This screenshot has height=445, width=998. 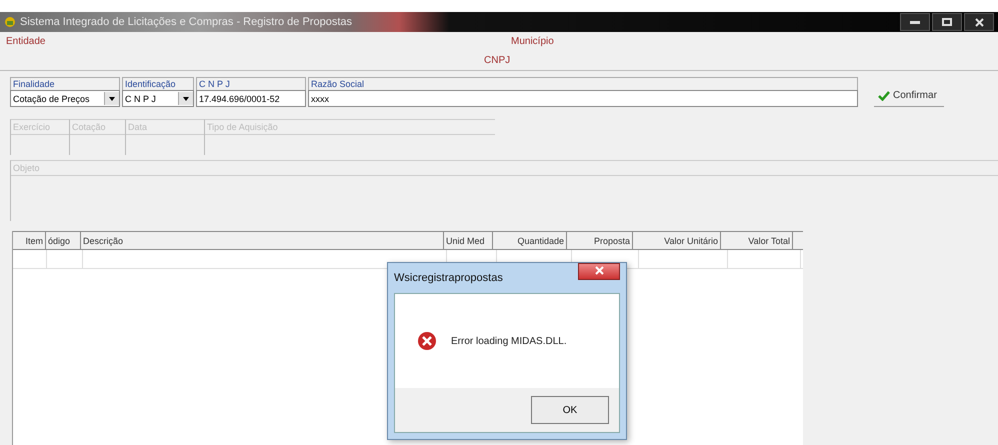 I want to click on column-header: Quantidade, so click(x=530, y=240).